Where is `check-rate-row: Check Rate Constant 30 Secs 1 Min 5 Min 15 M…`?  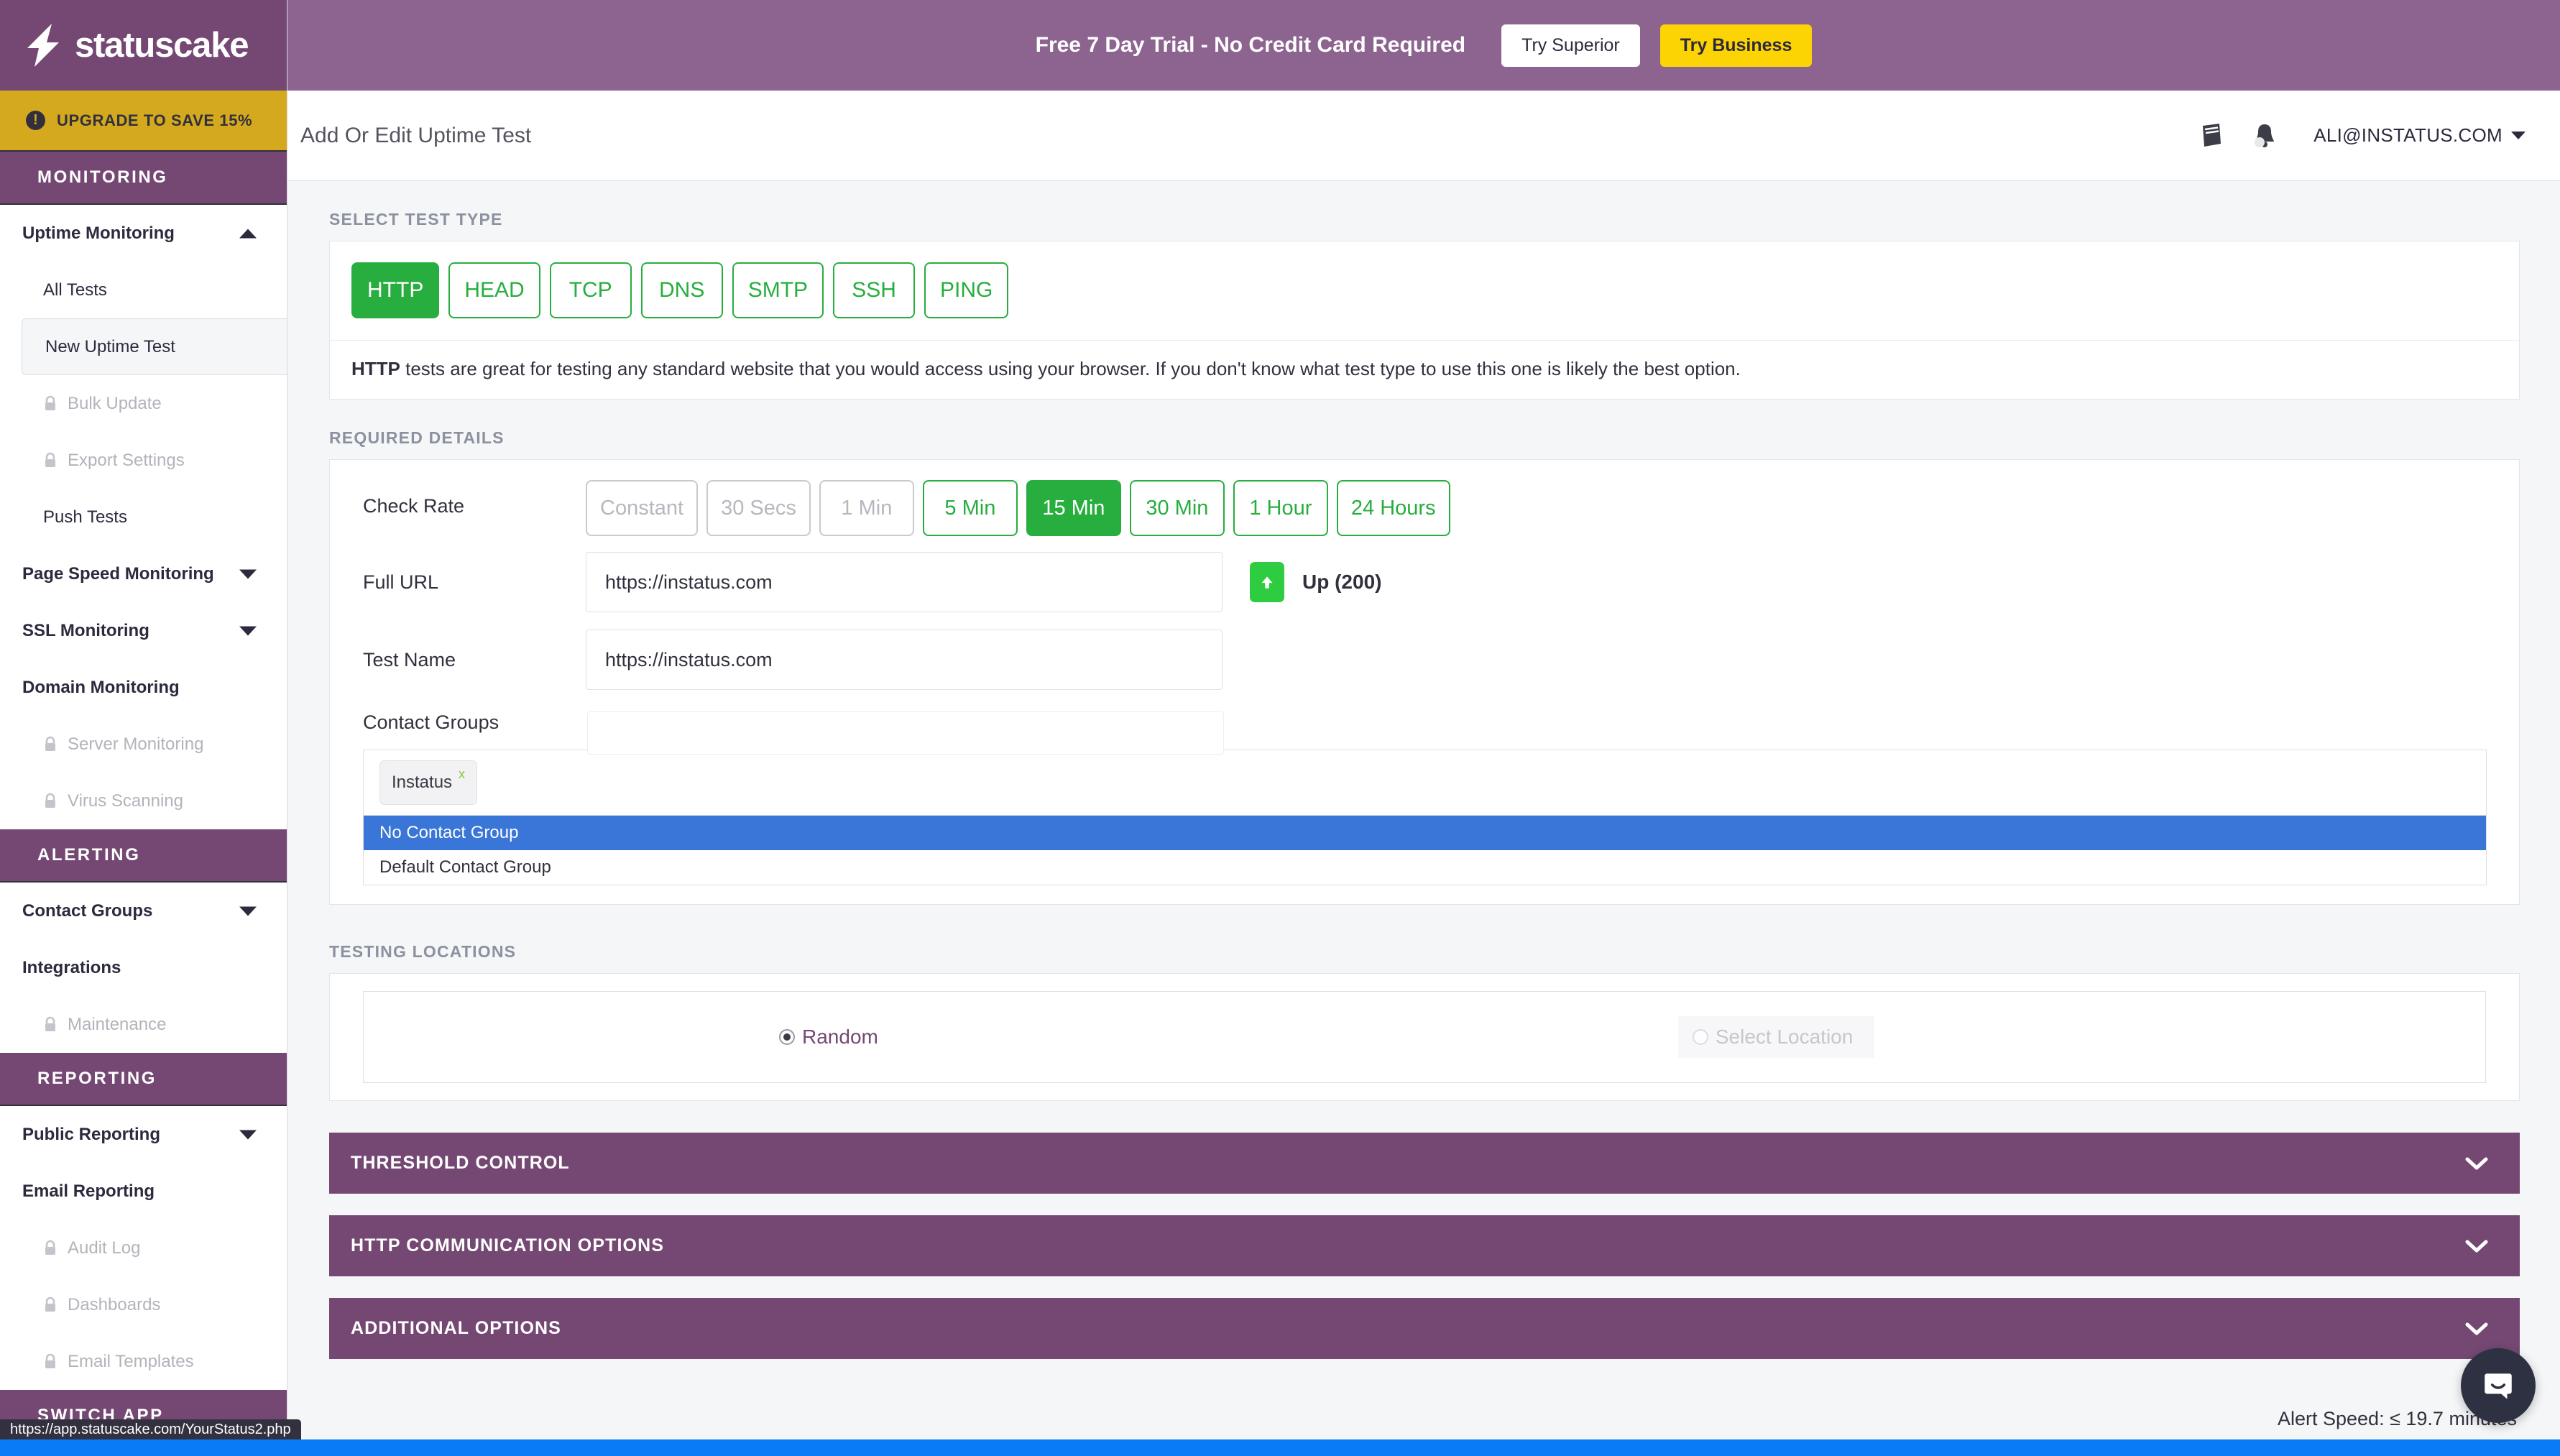
check-rate-row: Check Rate Constant 30 Secs 1 Min 5 Min 15 M… is located at coordinates (1424, 506).